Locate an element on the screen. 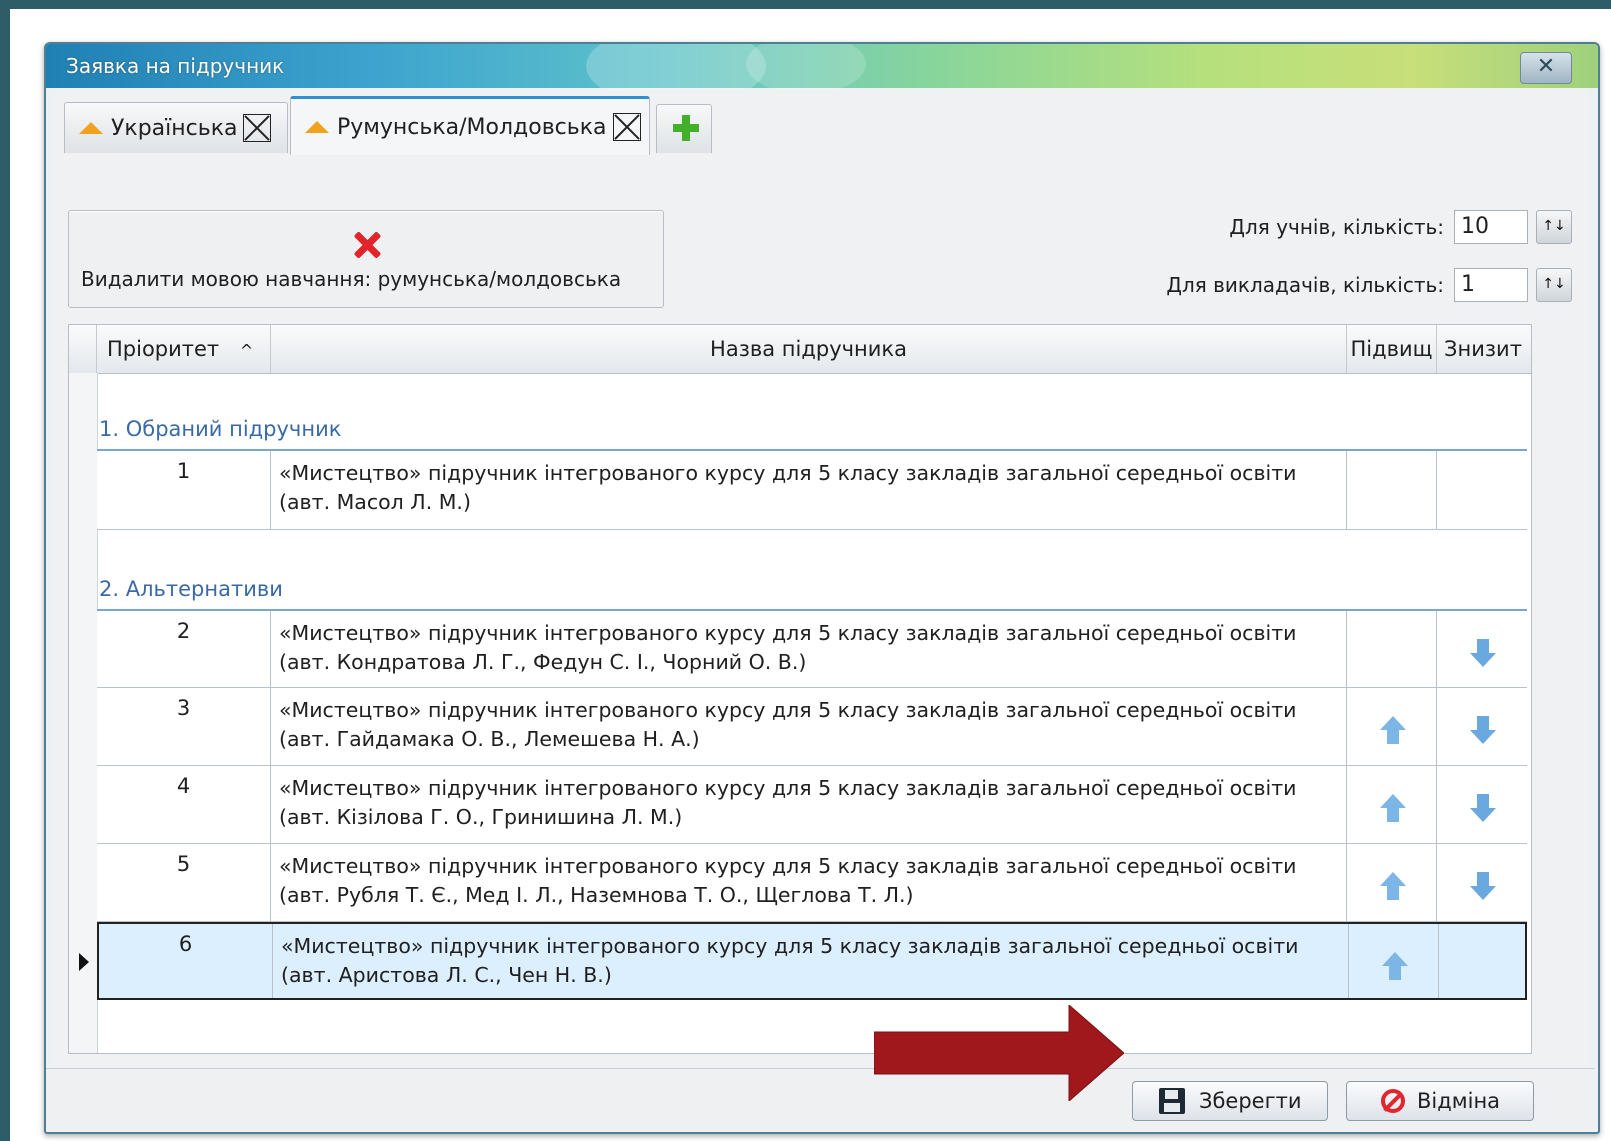 The width and height of the screenshot is (1611, 1141). title-bar: Заявка на підручник ✕ is located at coordinates (822, 75).